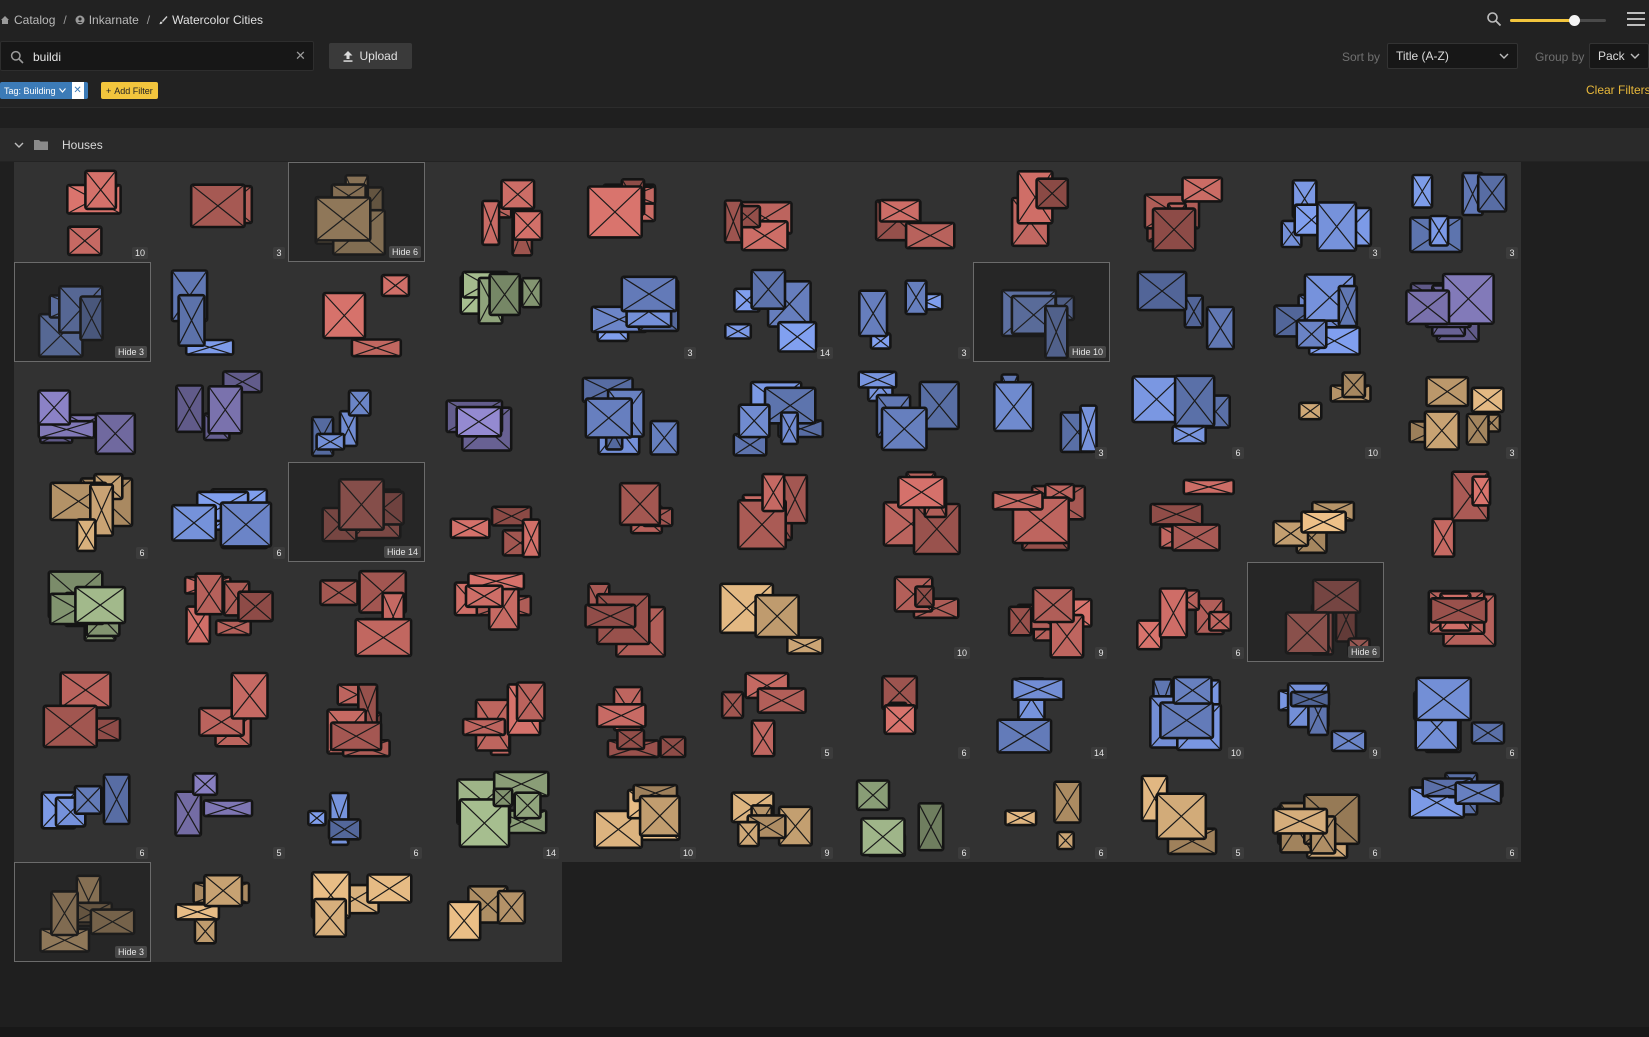 The height and width of the screenshot is (1037, 1649). What do you see at coordinates (158, 57) in the screenshot?
I see `search-input` at bounding box center [158, 57].